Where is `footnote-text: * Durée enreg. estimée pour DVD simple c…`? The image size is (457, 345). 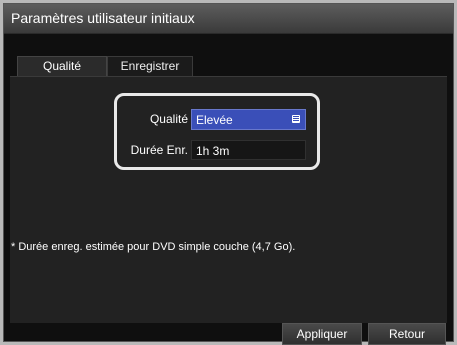
footnote-text: * Durée enreg. estimée pour DVD simple c… is located at coordinates (153, 247).